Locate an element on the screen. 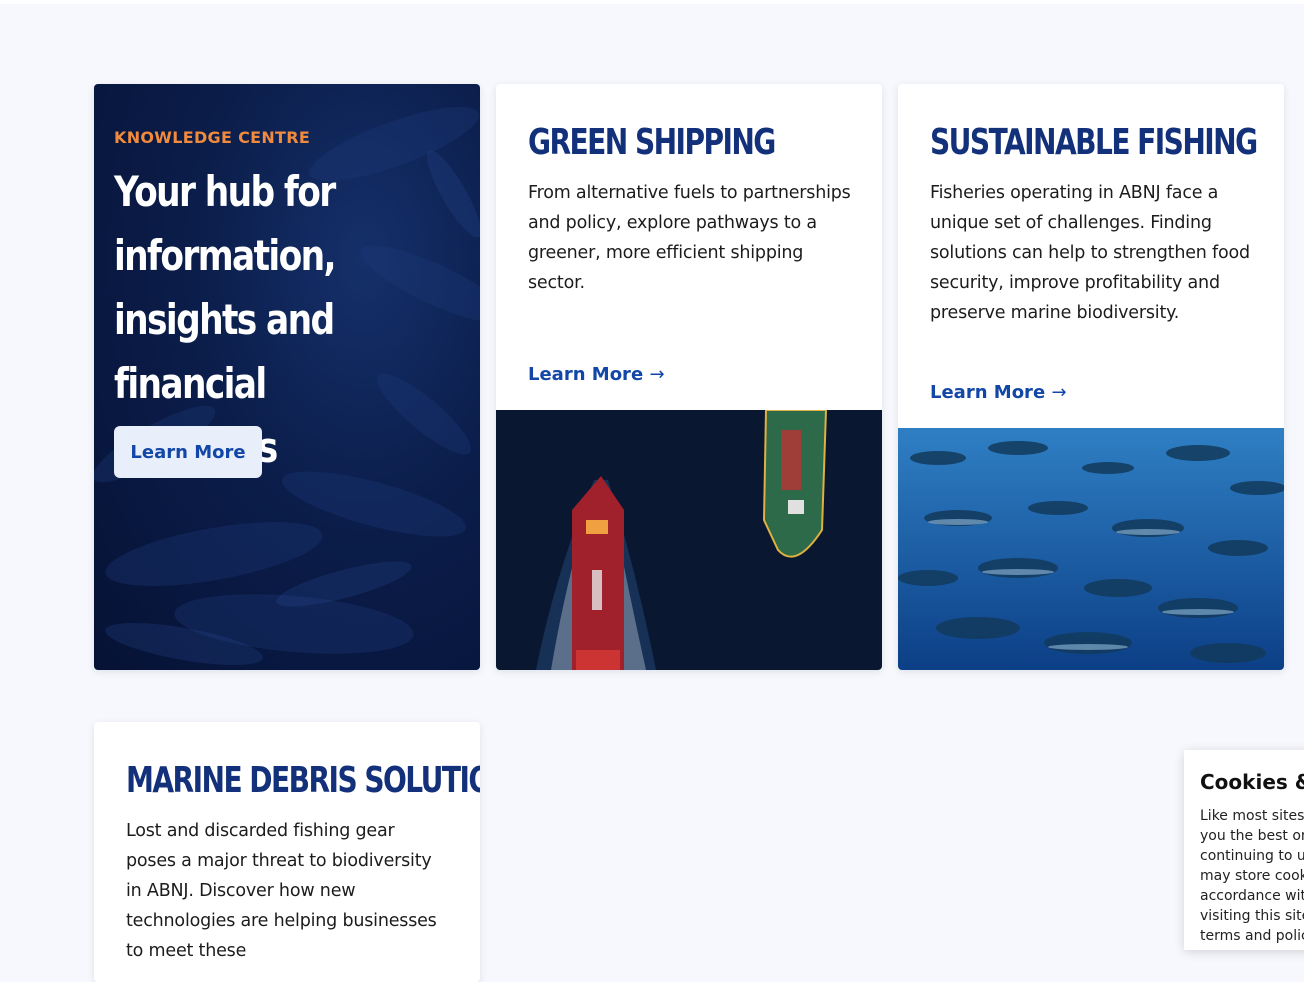  ships-aerial-image is located at coordinates (689, 540).